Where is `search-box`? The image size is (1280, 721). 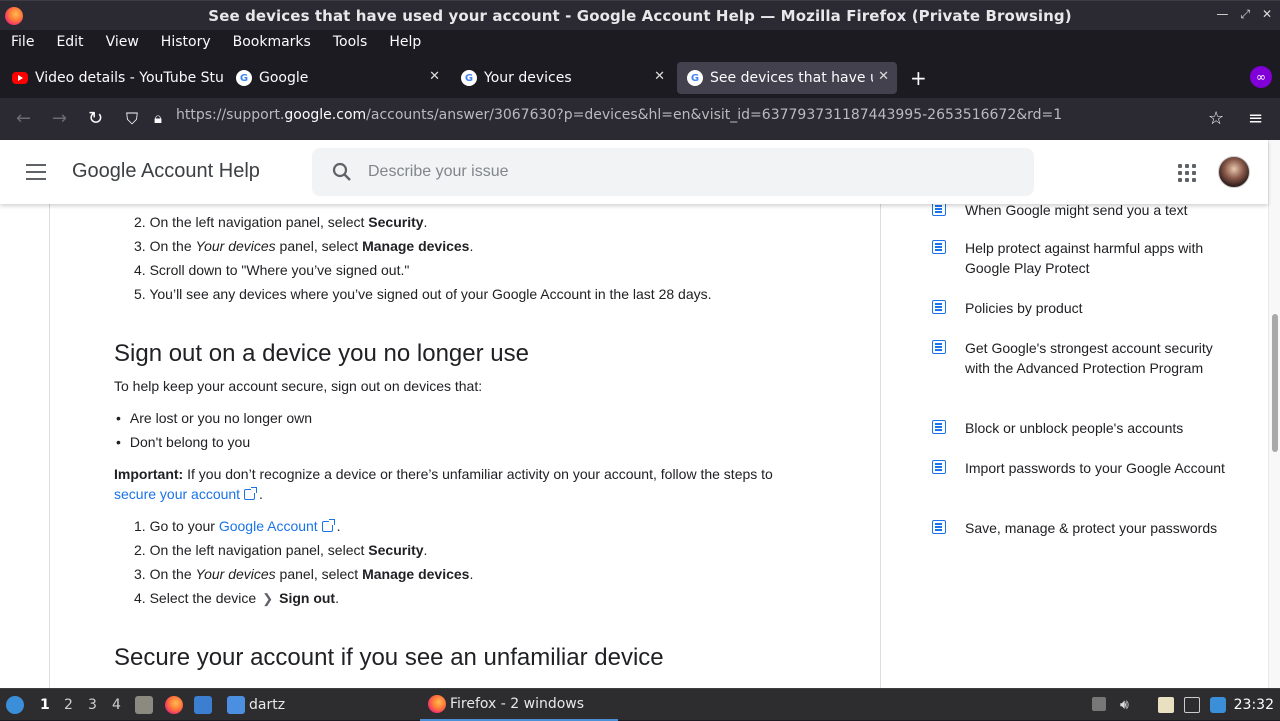
search-box is located at coordinates (673, 172).